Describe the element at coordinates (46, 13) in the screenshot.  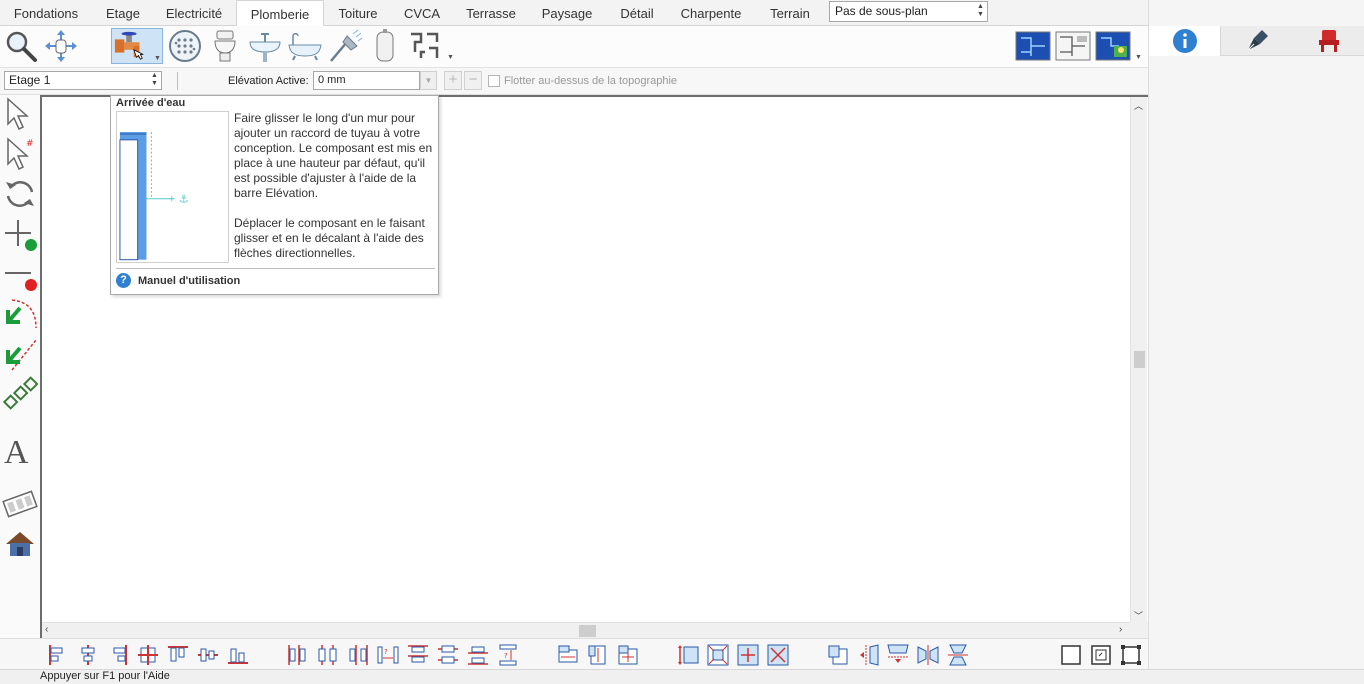
I see `tab-fondations: Fondations` at that location.